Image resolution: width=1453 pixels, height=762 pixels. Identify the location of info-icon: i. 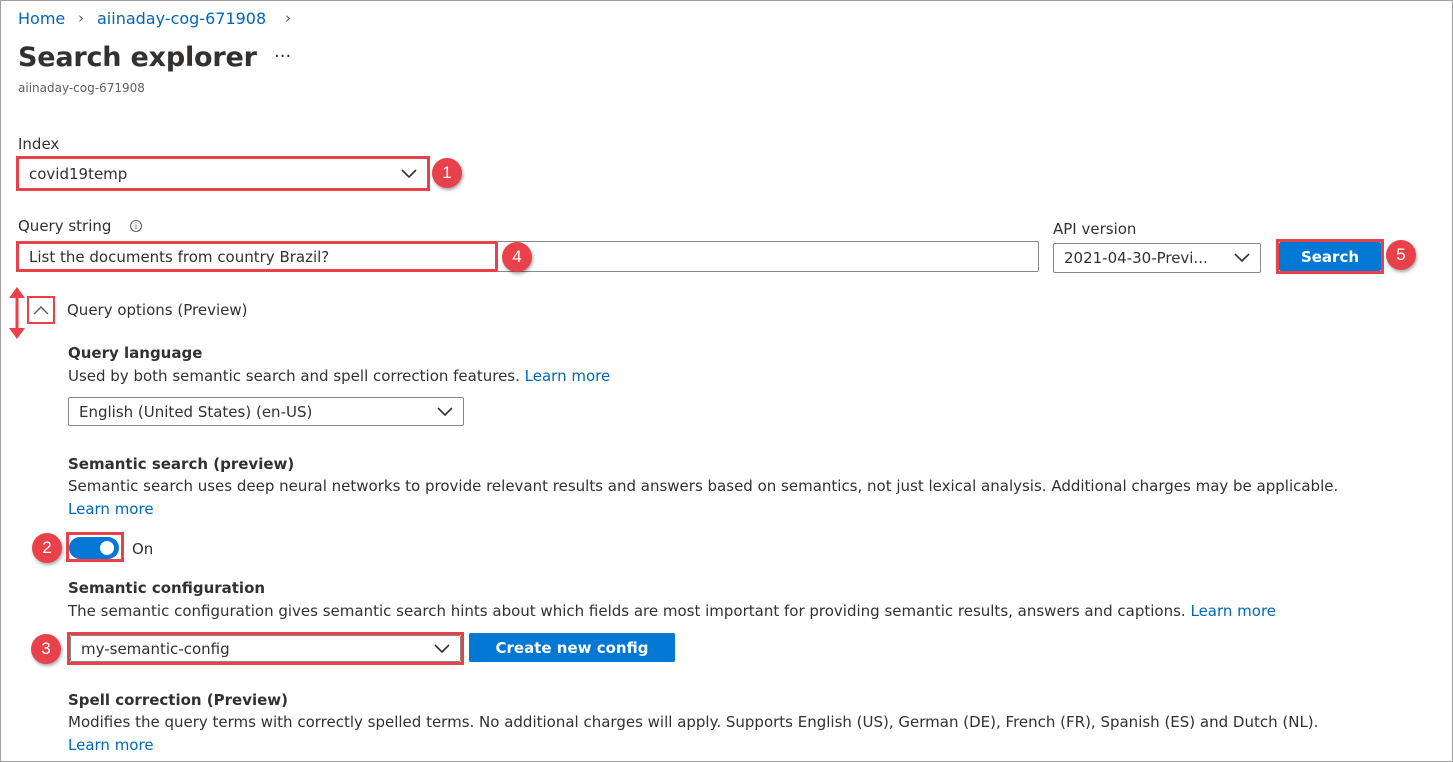
(136, 226).